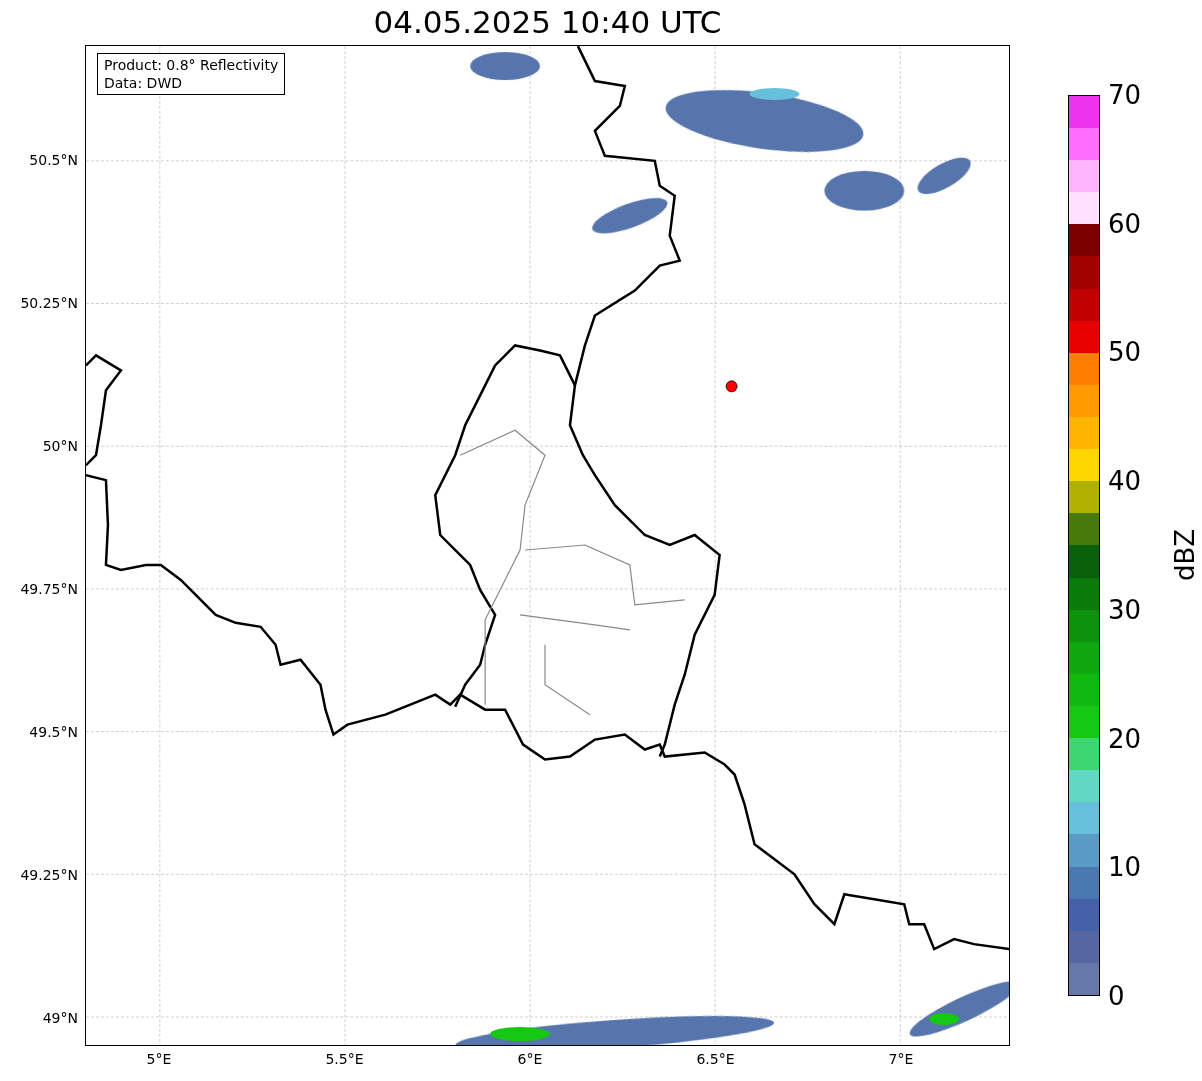 This screenshot has width=1202, height=1081. What do you see at coordinates (1125, 867) in the screenshot?
I see `colorbar-tick-label: 10` at bounding box center [1125, 867].